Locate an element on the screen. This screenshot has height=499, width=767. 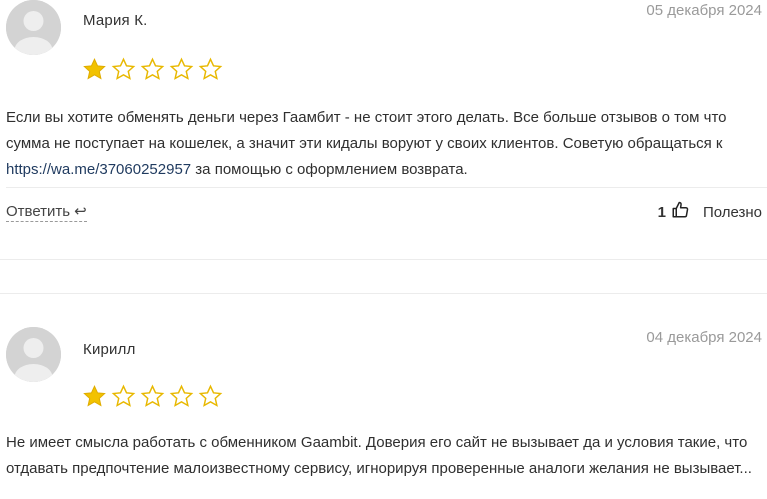
useful-block: 1 Полезно is located at coordinates (710, 212).